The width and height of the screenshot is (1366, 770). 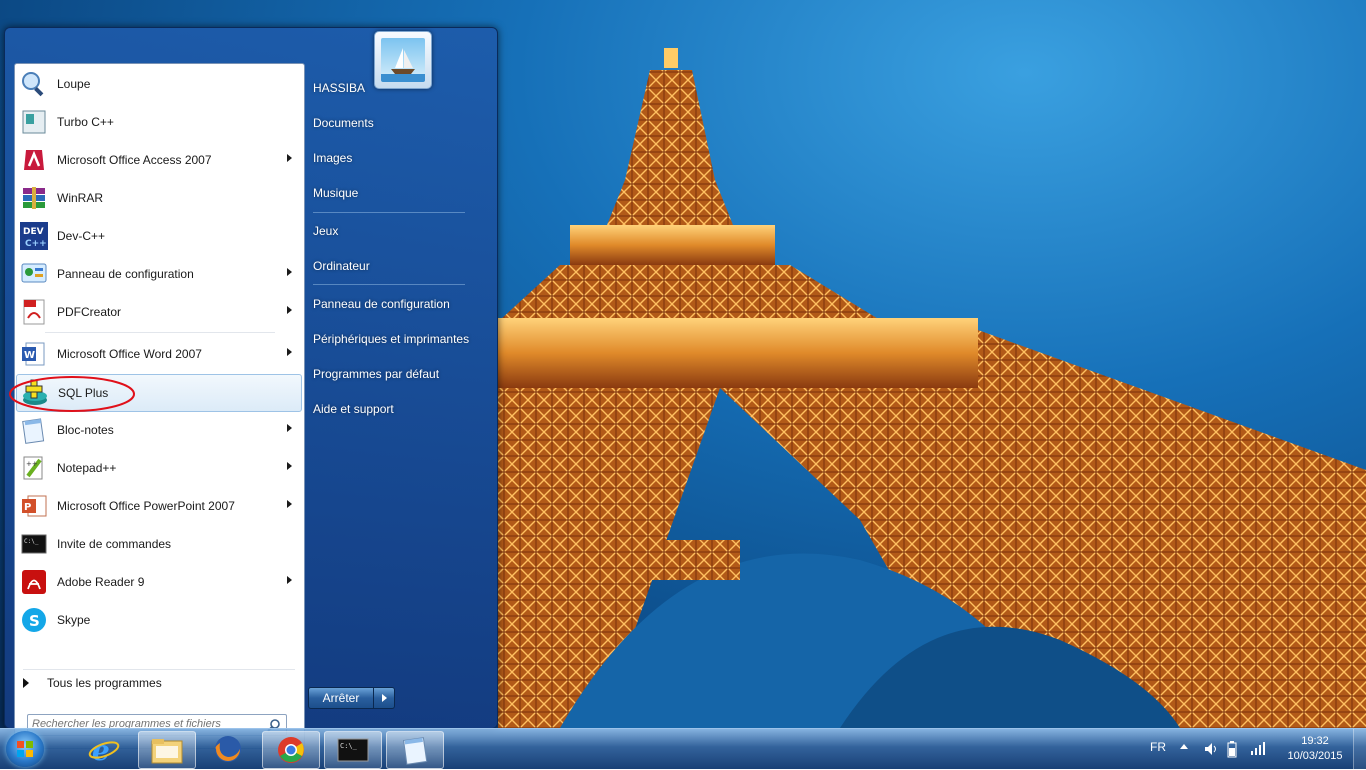 I want to click on shutdown-options-button, so click(x=384, y=698).